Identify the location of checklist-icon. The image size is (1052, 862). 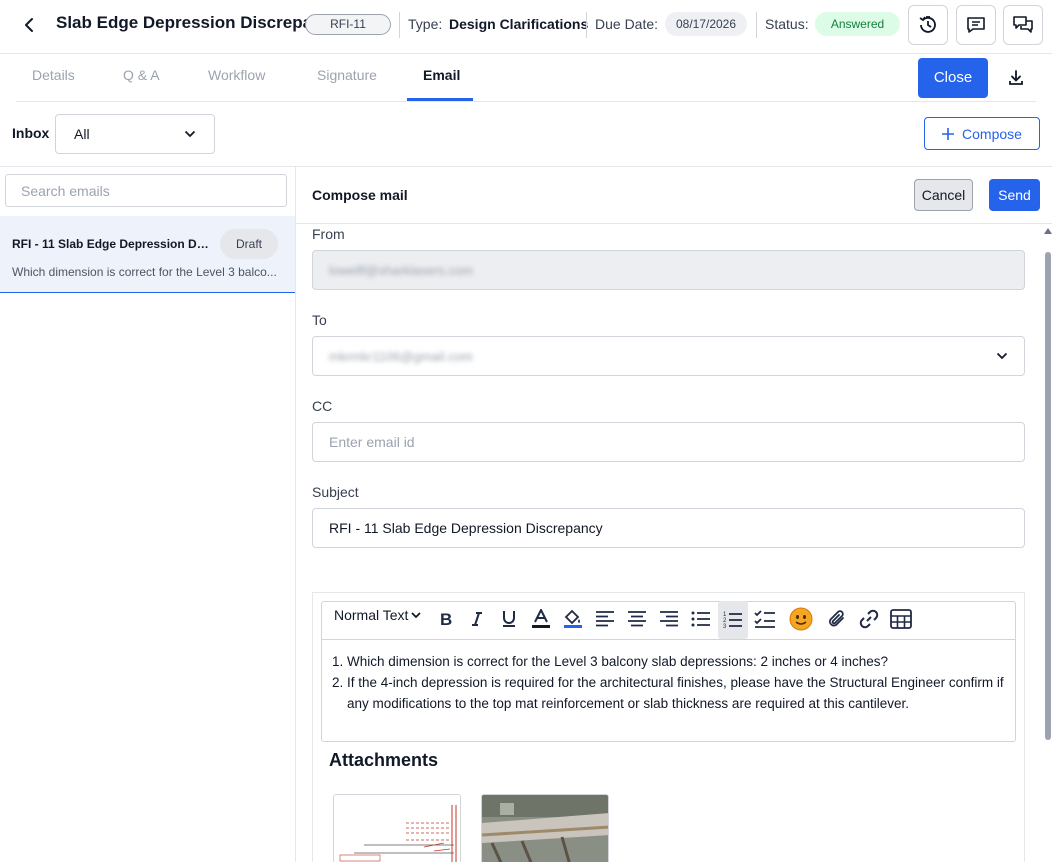
(764, 619).